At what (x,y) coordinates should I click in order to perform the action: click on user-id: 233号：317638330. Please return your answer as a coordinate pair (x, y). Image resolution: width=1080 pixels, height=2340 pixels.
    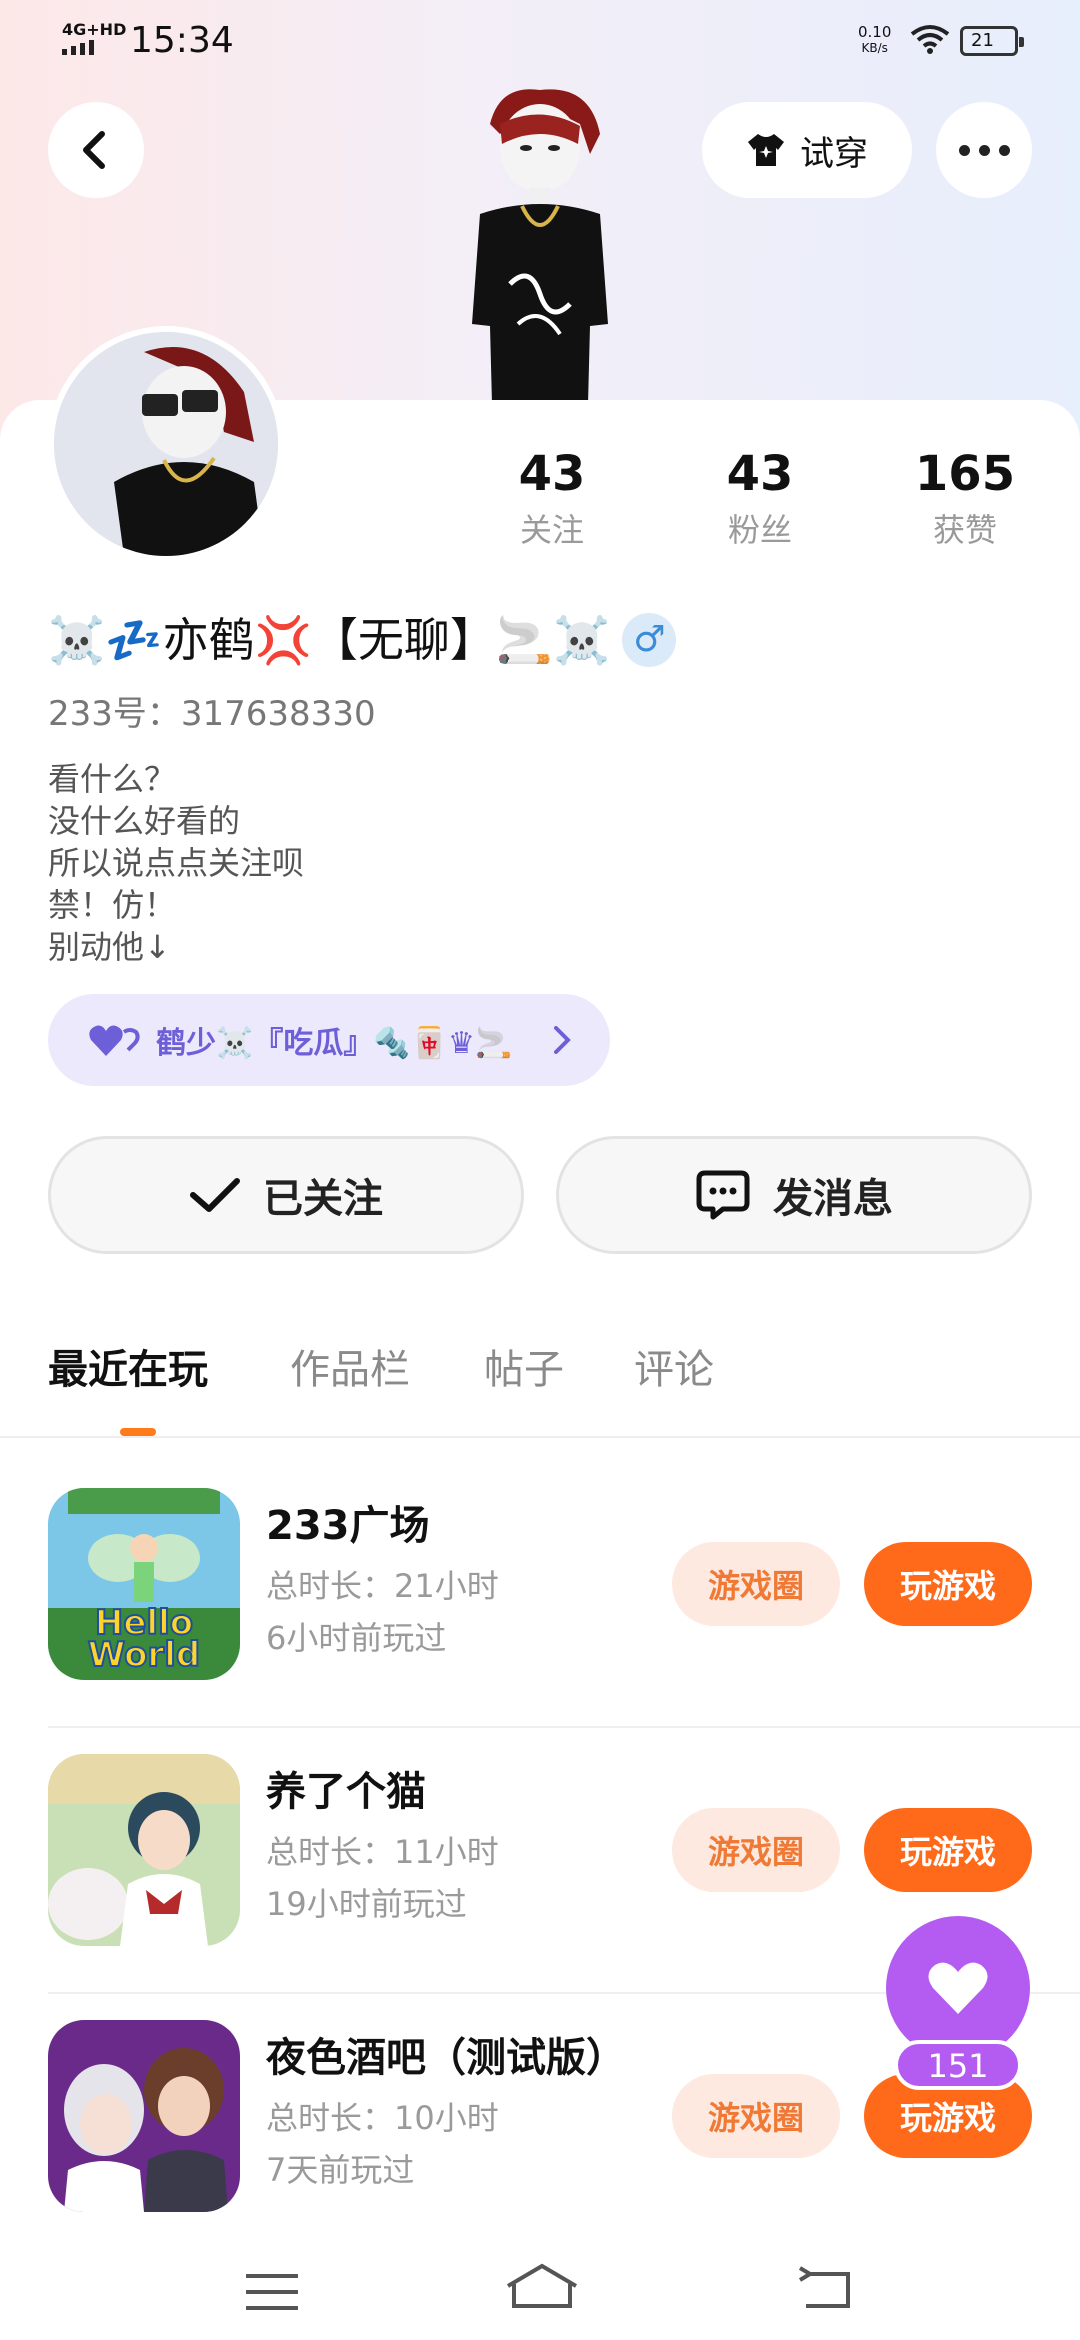
    Looking at the image, I should click on (212, 714).